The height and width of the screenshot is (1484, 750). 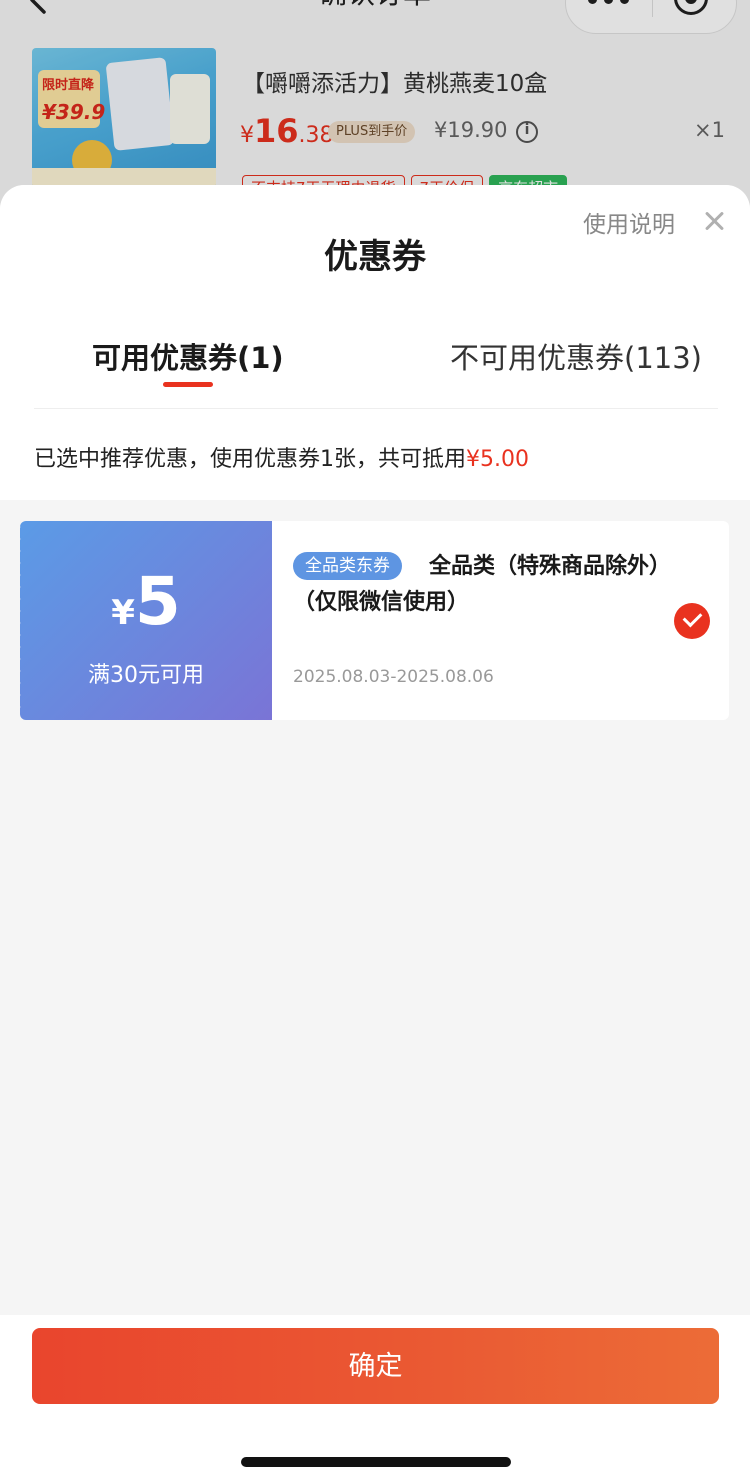 I want to click on coupon-type-badge: 全品类东券, so click(x=347, y=566).